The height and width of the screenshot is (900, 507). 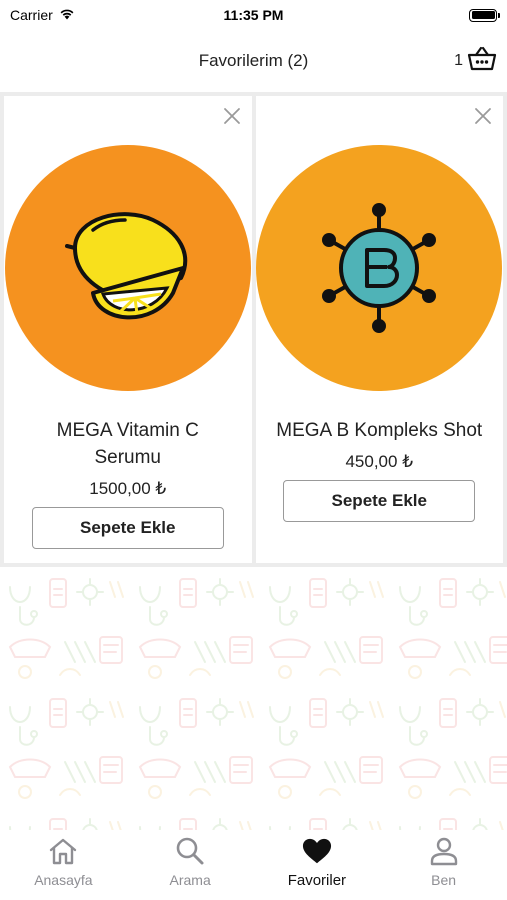 What do you see at coordinates (317, 880) in the screenshot?
I see `tab-label: Favoriler` at bounding box center [317, 880].